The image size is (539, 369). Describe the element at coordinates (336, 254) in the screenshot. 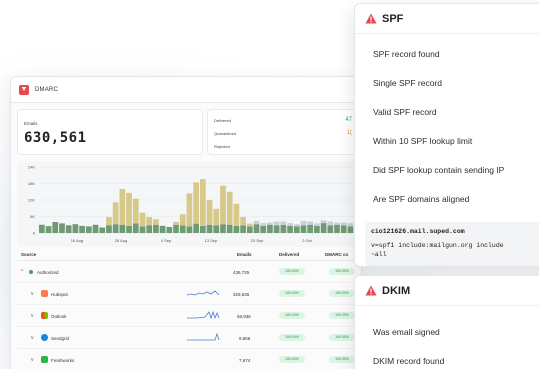

I see `col-dmarc: DMARC co` at that location.